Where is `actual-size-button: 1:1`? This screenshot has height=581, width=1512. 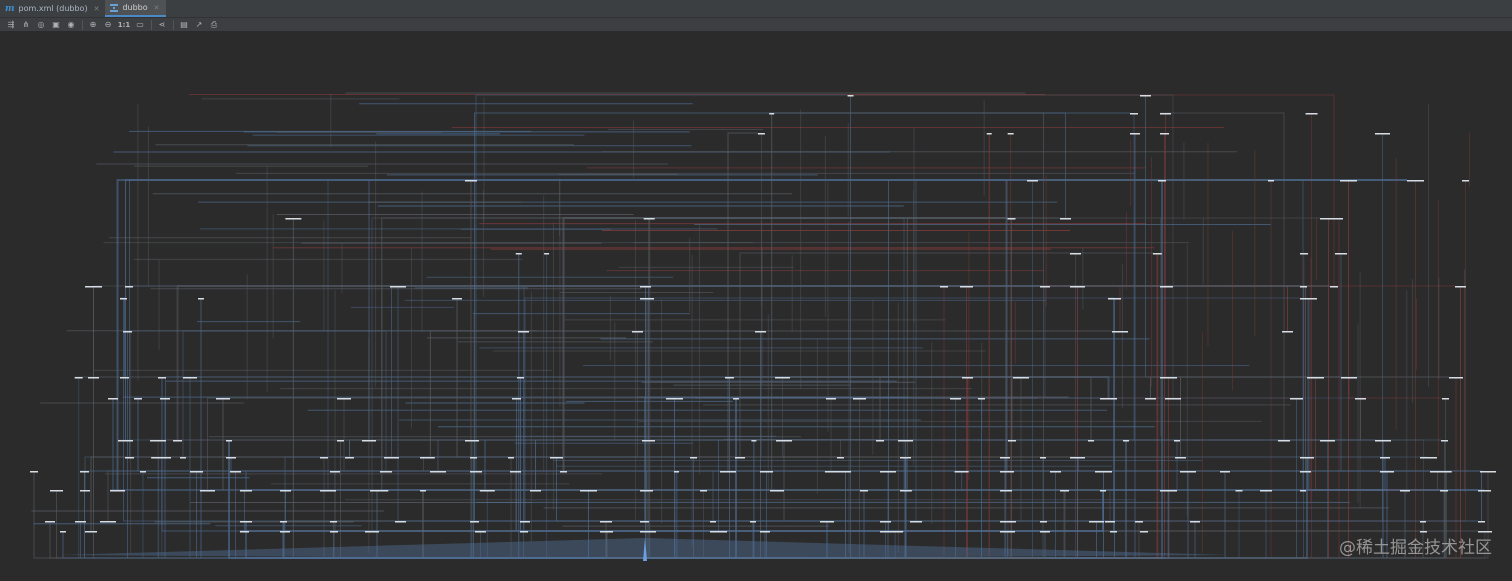
actual-size-button: 1:1 is located at coordinates (124, 25).